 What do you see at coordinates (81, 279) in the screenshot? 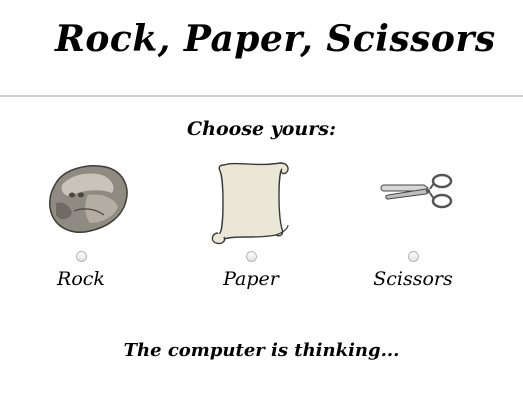
I see `rock-label: Rock` at bounding box center [81, 279].